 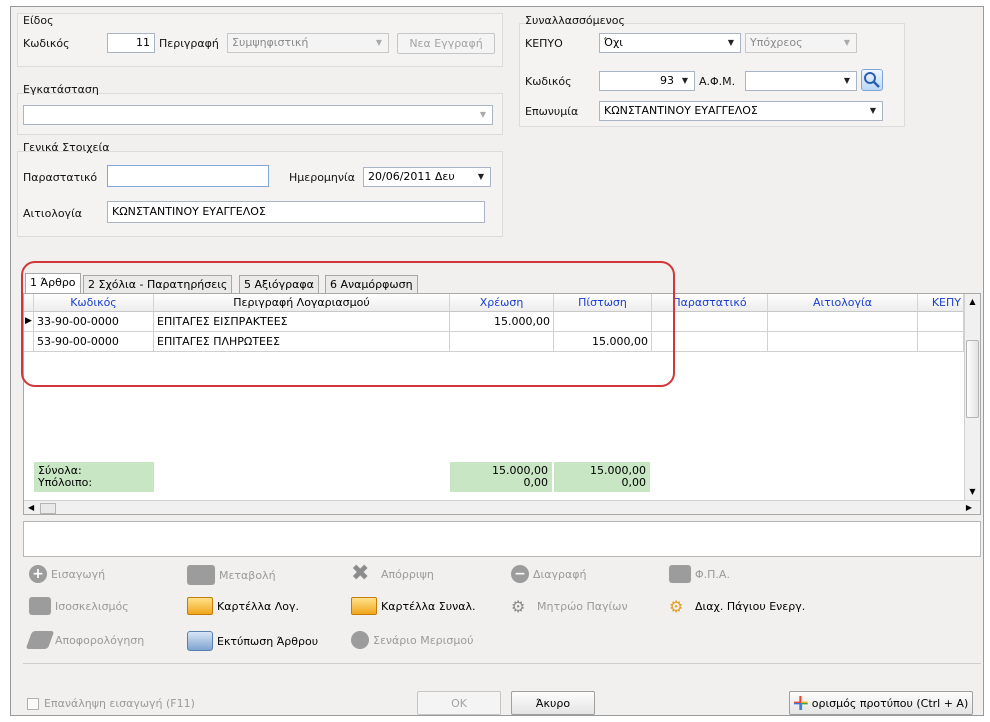 What do you see at coordinates (603, 322) in the screenshot?
I see `table-row-credit` at bounding box center [603, 322].